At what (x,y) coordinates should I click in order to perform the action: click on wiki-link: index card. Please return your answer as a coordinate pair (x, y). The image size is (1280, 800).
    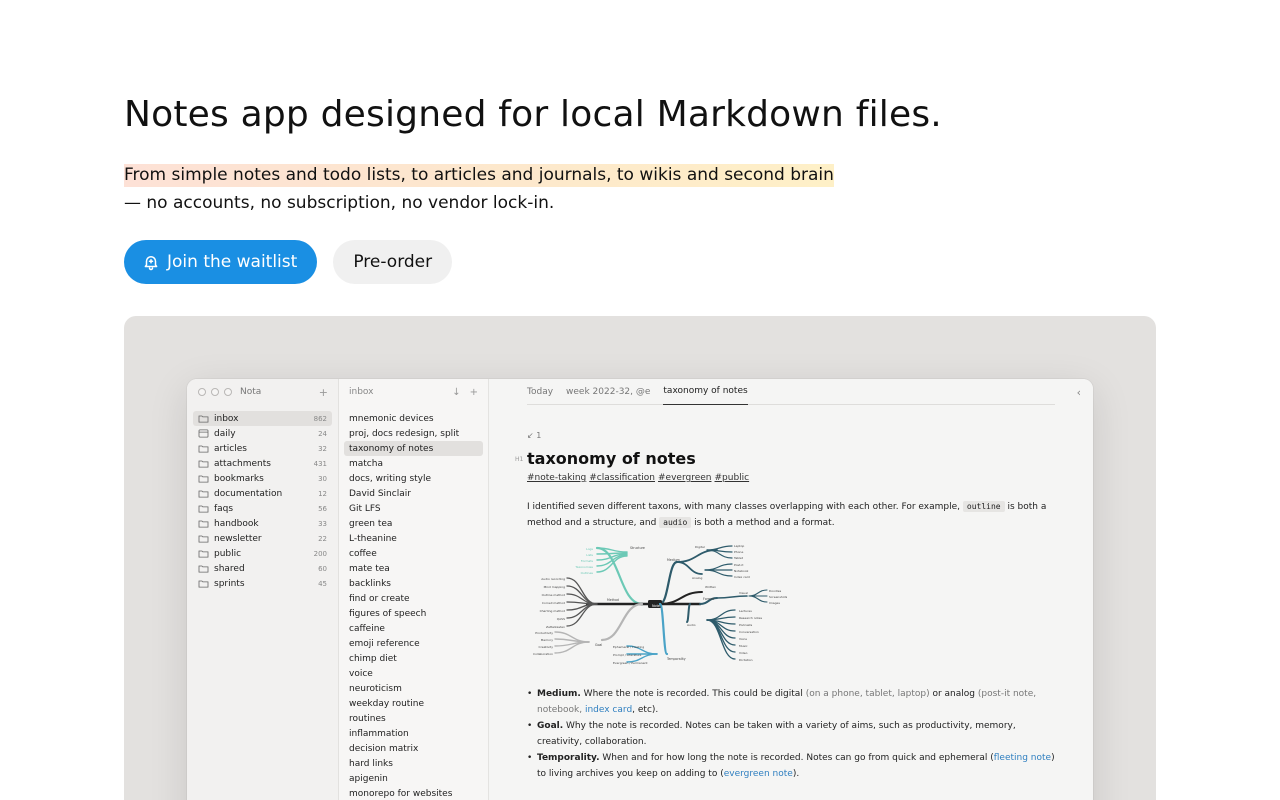
    Looking at the image, I should click on (608, 710).